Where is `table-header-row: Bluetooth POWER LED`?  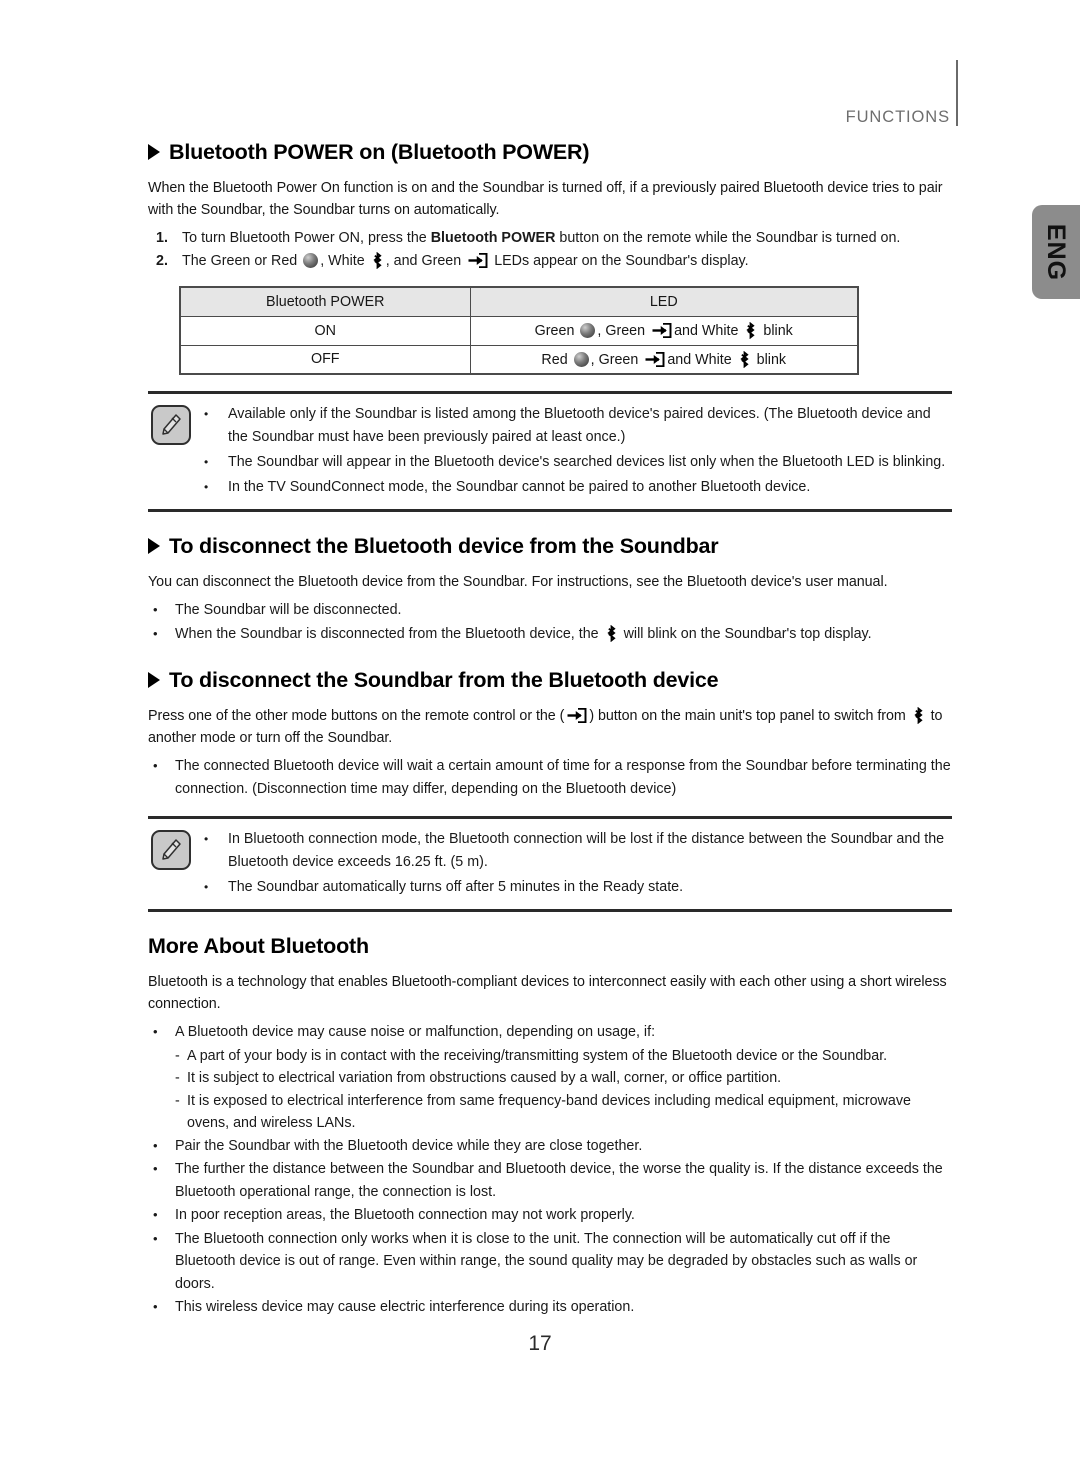
table-header-row: Bluetooth POWER LED is located at coordinates (519, 301).